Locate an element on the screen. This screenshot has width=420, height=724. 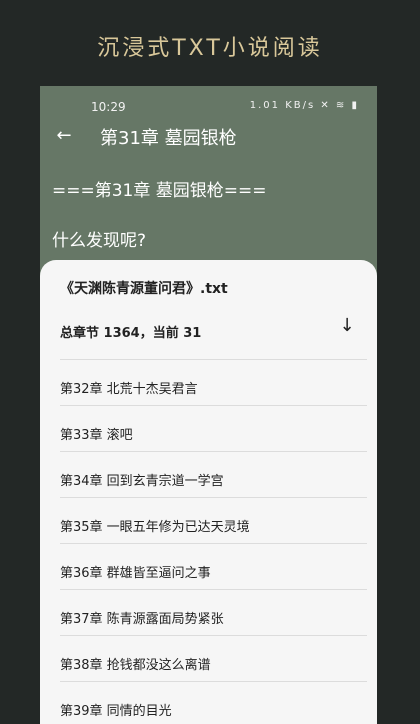
chapter-item: 第38章 抢钱都没这么离谱 is located at coordinates (213, 659).